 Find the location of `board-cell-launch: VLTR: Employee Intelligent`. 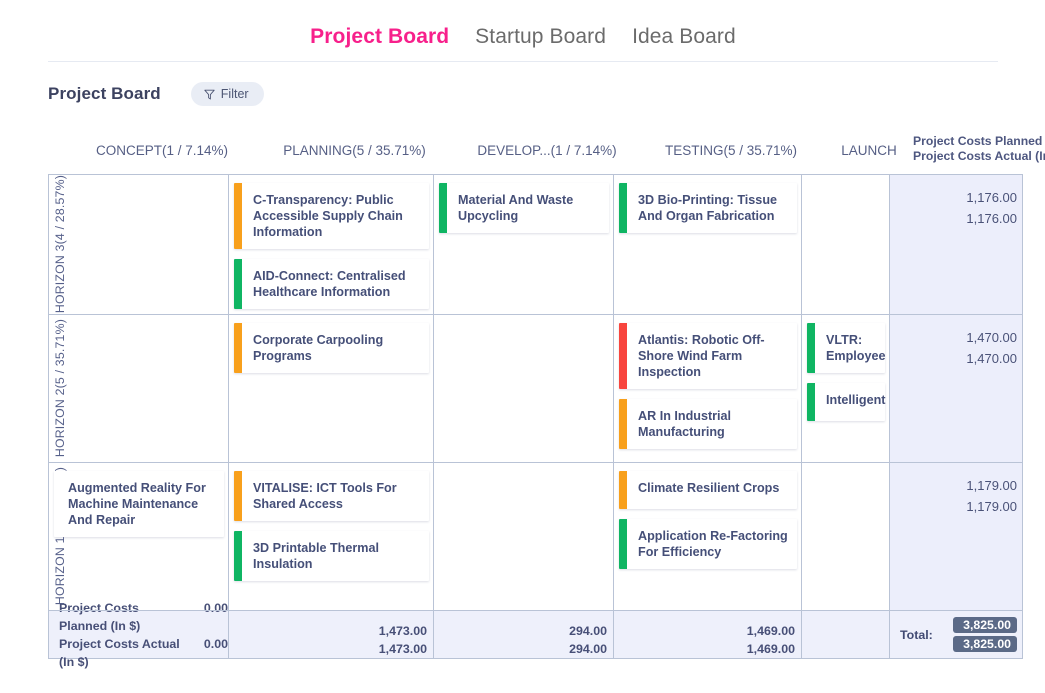

board-cell-launch: VLTR: Employee Intelligent is located at coordinates (846, 389).